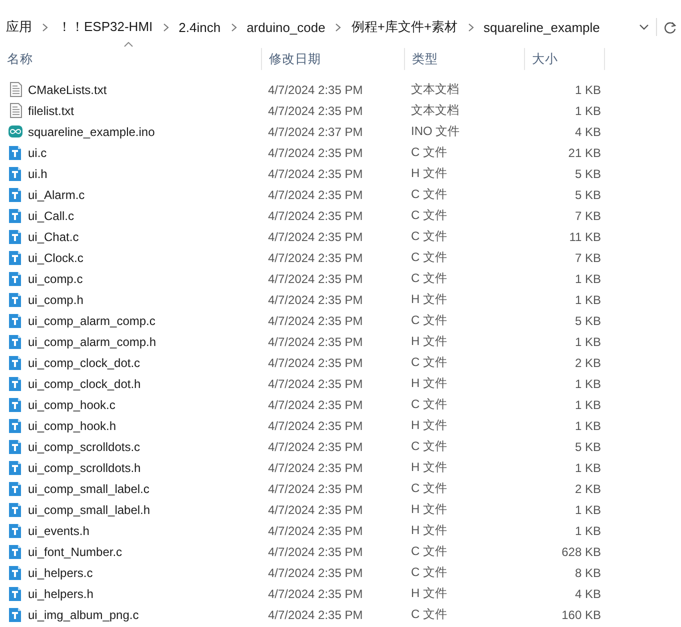 Image resolution: width=681 pixels, height=627 pixels. I want to click on breadcrumb-item: 2.4inch, so click(200, 27).